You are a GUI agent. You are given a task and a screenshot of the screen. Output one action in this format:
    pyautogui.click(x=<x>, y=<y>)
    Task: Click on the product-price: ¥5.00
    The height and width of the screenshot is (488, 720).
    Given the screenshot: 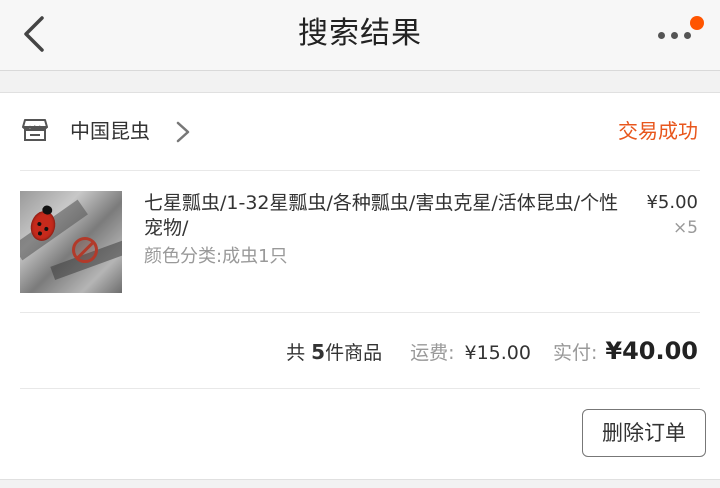 What is the action you would take?
    pyautogui.click(x=672, y=202)
    